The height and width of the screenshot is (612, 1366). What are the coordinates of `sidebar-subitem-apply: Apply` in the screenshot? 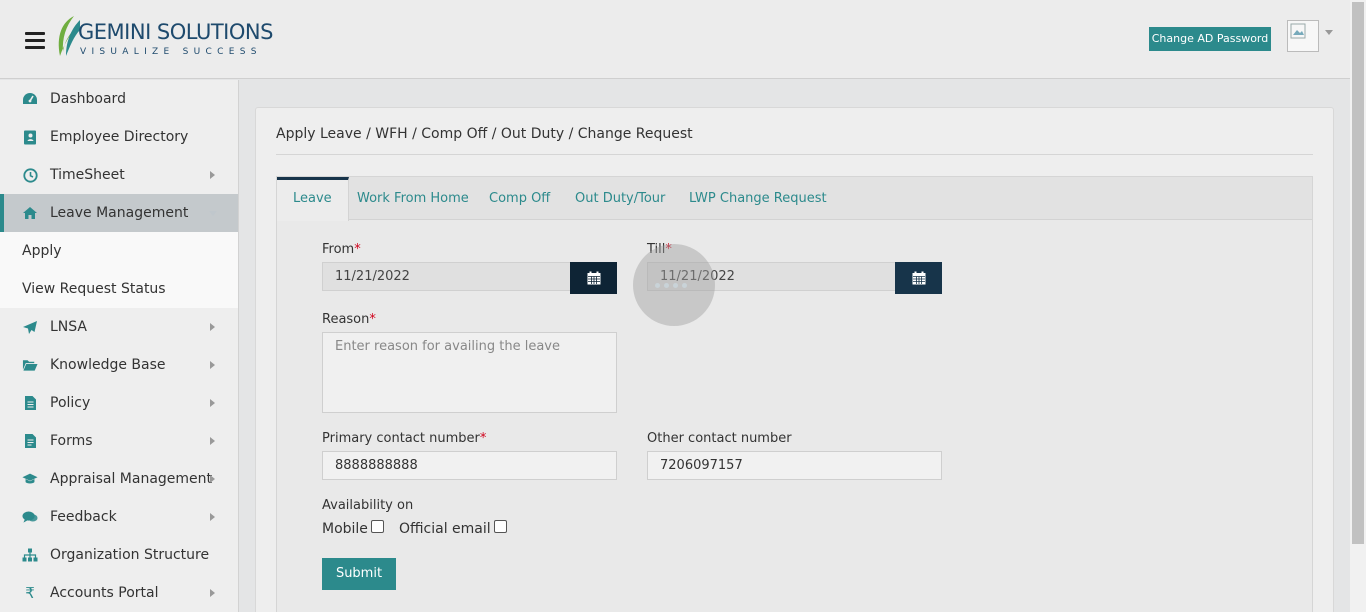 It's located at (119, 251).